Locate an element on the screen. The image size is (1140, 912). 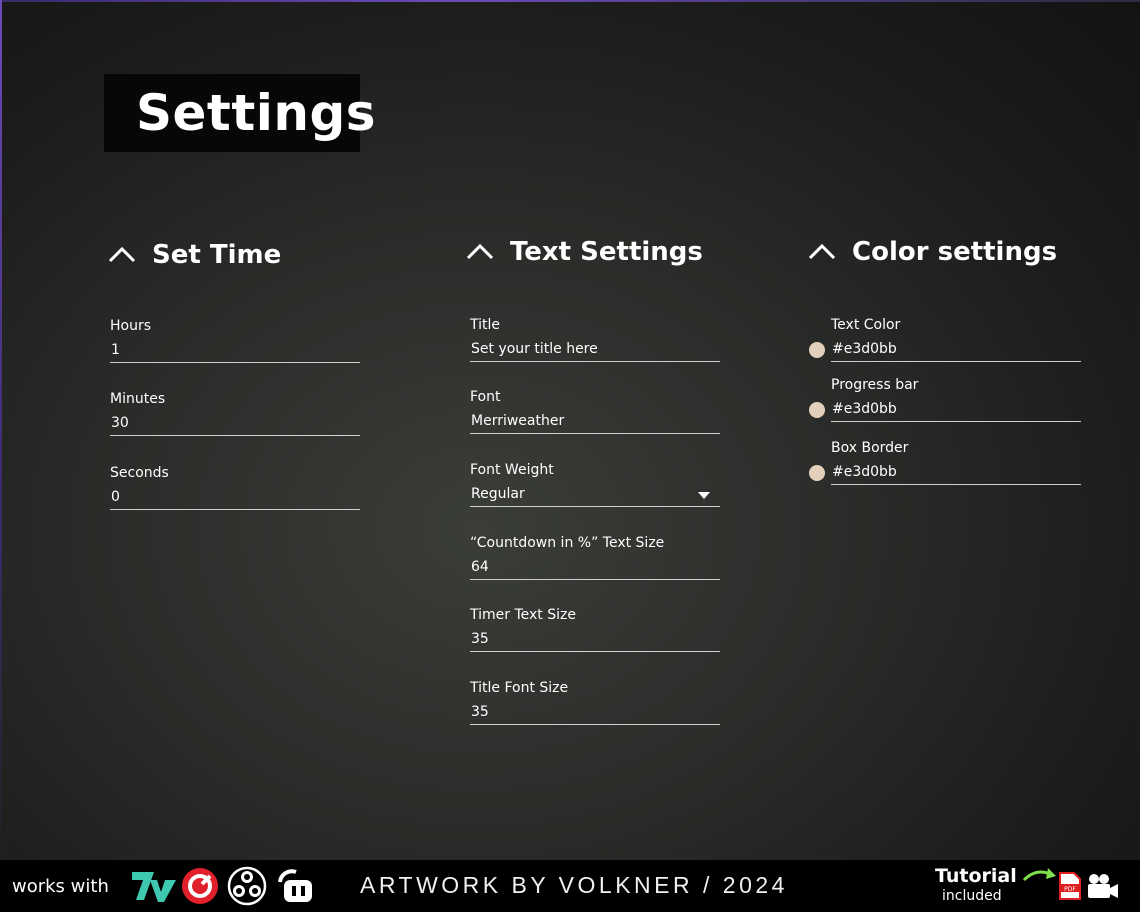
progress-bar-color-swatch is located at coordinates (817, 410).